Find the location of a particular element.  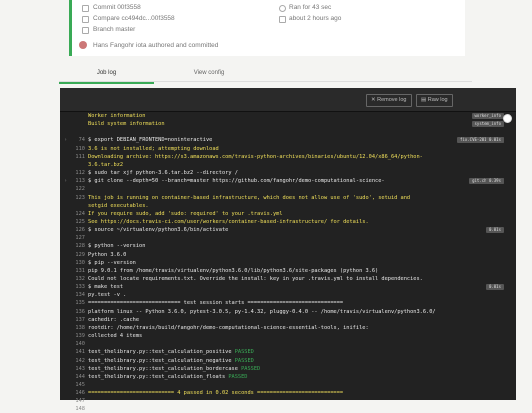

line-number: 142 is located at coordinates (75, 361).